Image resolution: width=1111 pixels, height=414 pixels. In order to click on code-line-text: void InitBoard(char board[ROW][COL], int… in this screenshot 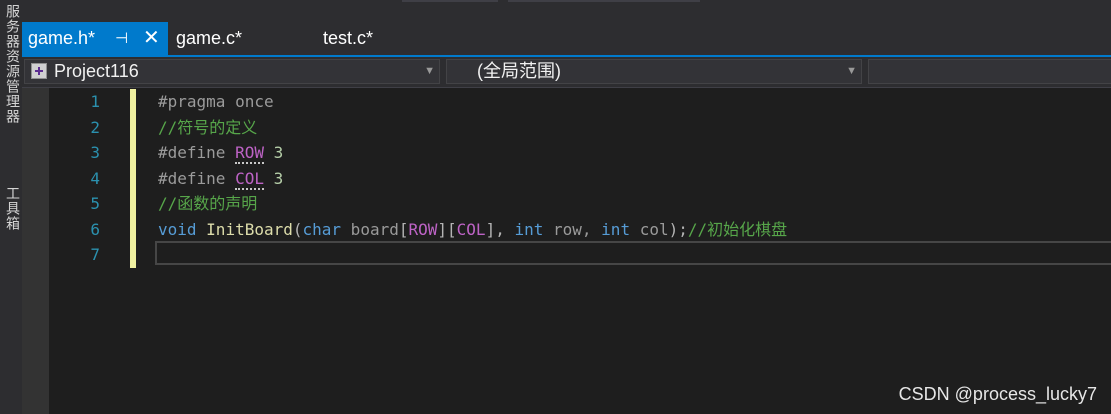, I will do `click(472, 230)`.